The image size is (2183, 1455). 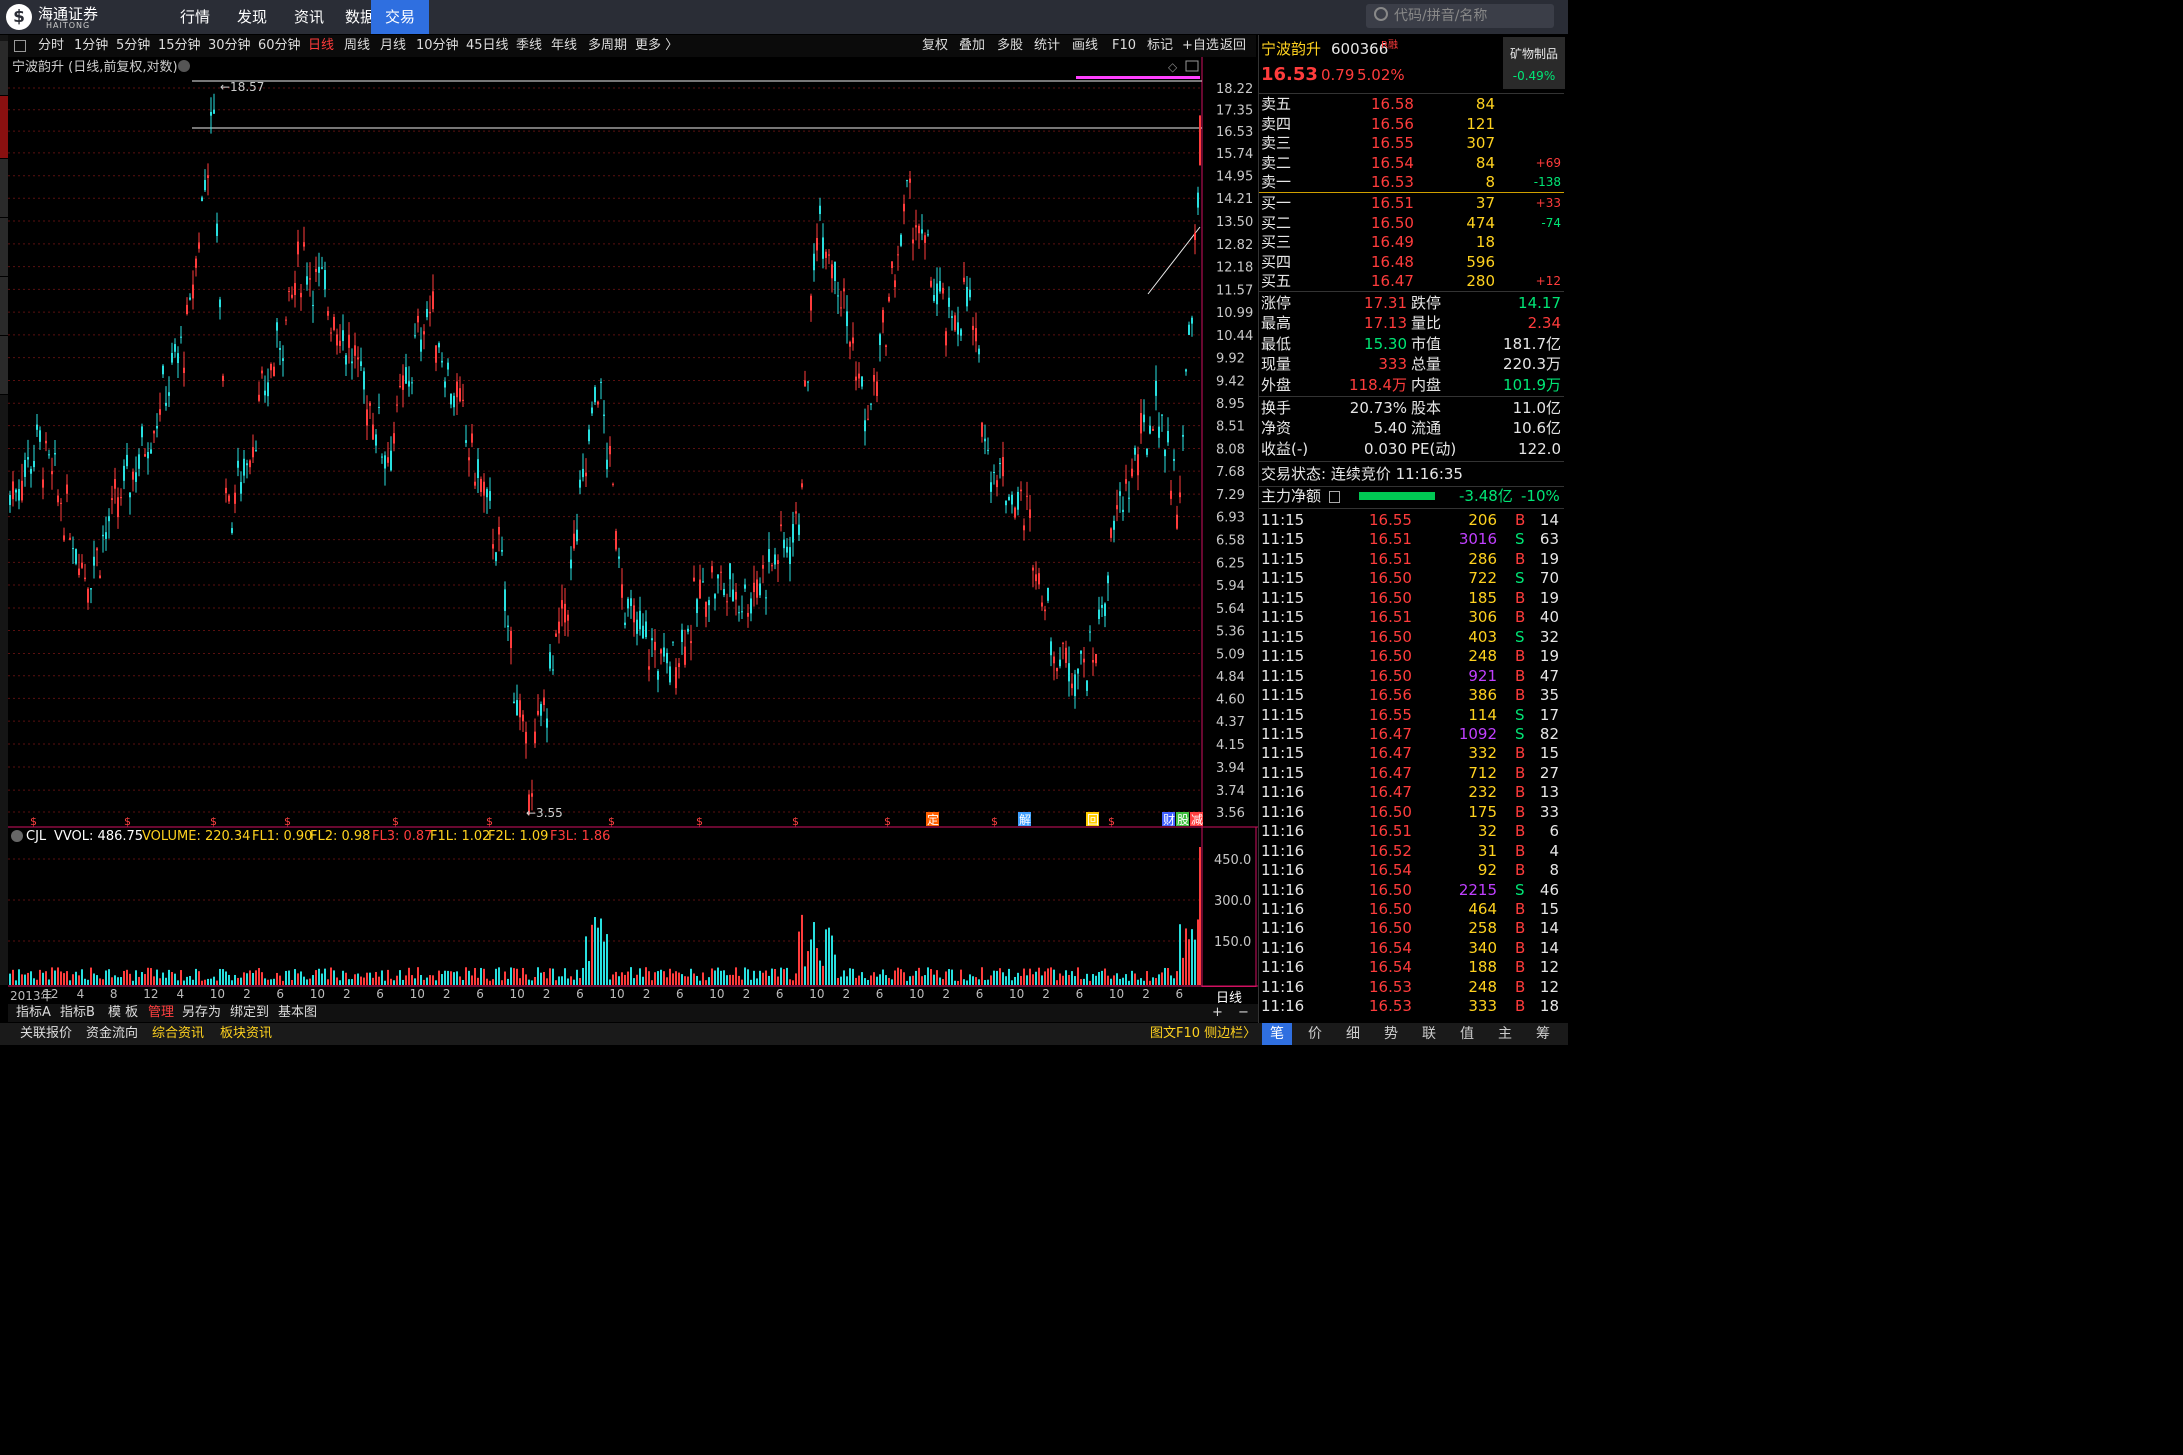 I want to click on side-tab-active, so click(x=4, y=127).